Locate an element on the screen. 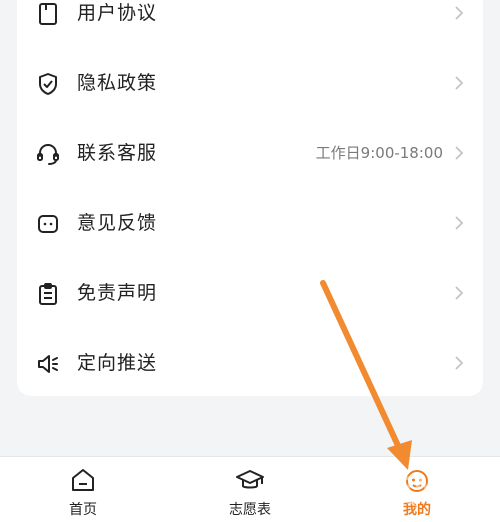 The height and width of the screenshot is (522, 500). menu-item-label: 隐私政策 is located at coordinates (117, 83).